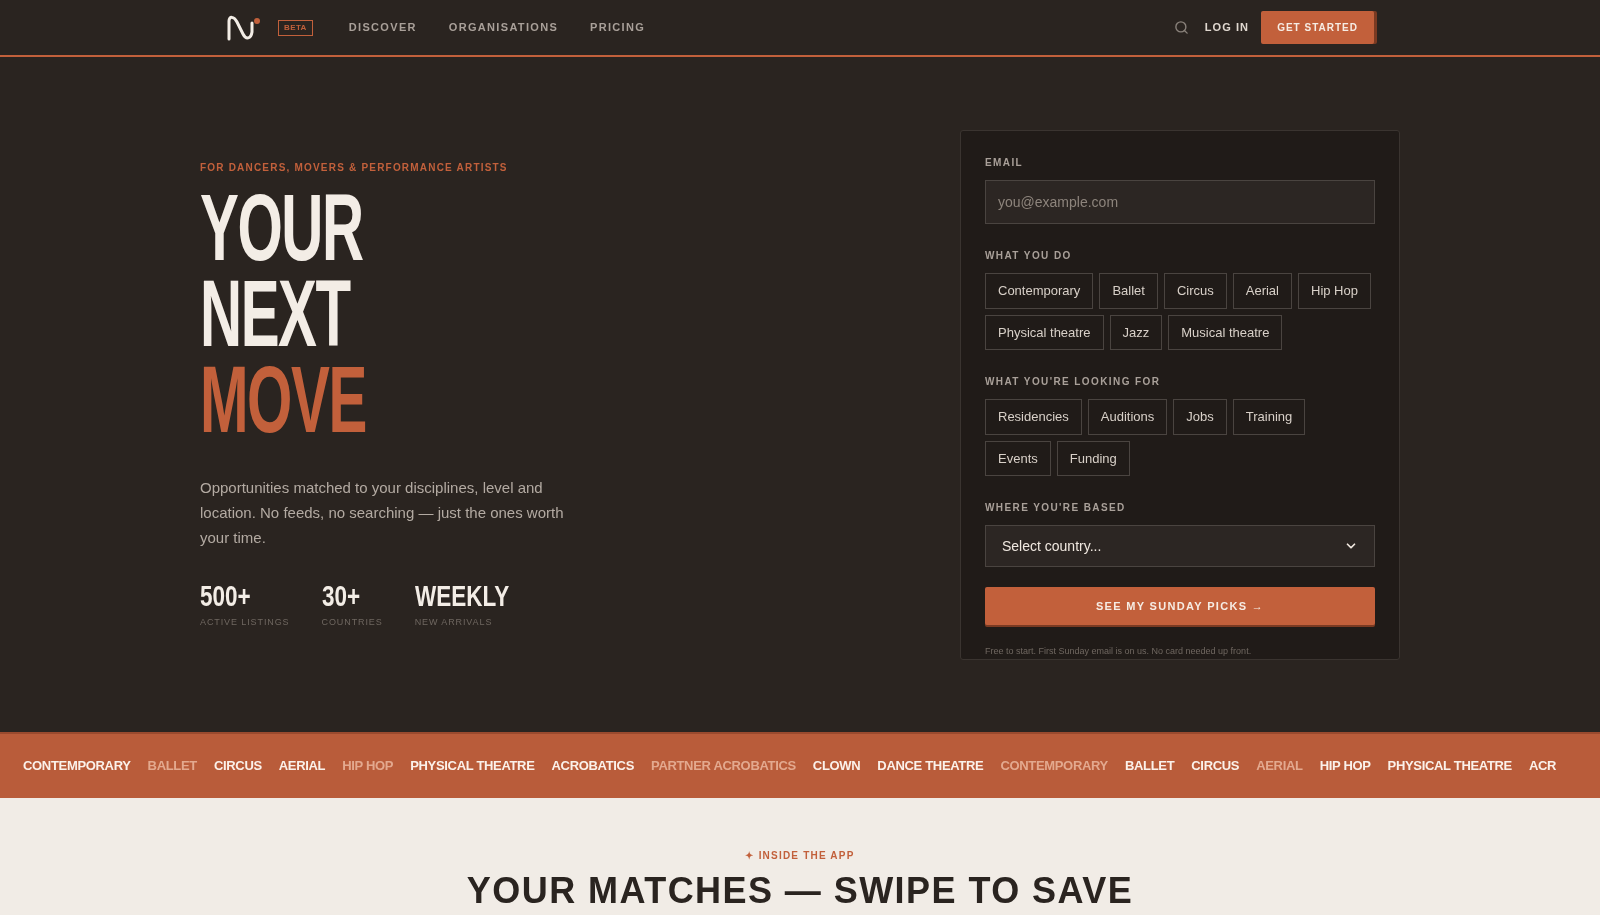 This screenshot has width=1600, height=915. I want to click on stat-label: ACTIVE LISTINGS, so click(245, 622).